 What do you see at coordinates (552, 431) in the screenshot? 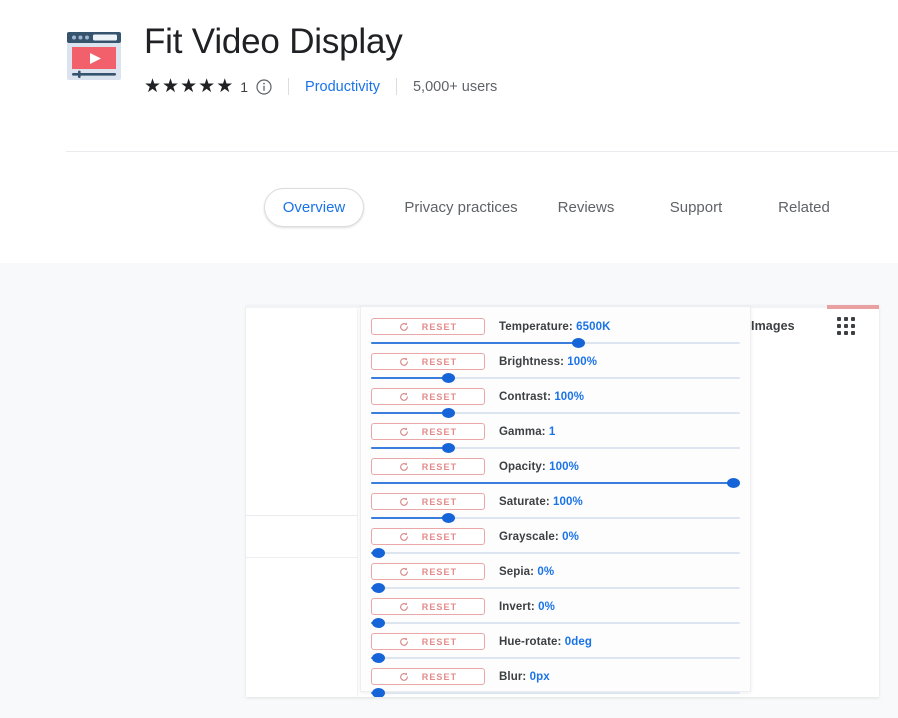
I see `filter-value-text: 1` at bounding box center [552, 431].